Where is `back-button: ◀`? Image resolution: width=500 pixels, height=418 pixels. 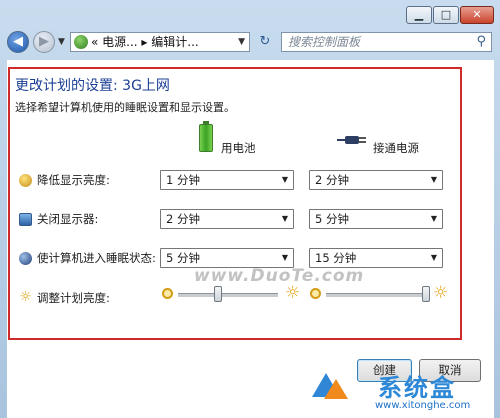 back-button: ◀ is located at coordinates (18, 42).